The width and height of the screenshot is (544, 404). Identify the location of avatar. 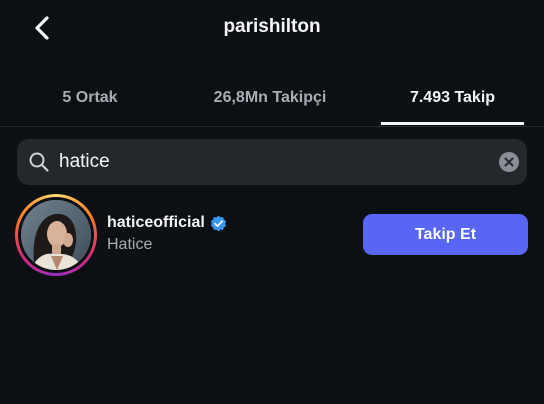
(56, 235).